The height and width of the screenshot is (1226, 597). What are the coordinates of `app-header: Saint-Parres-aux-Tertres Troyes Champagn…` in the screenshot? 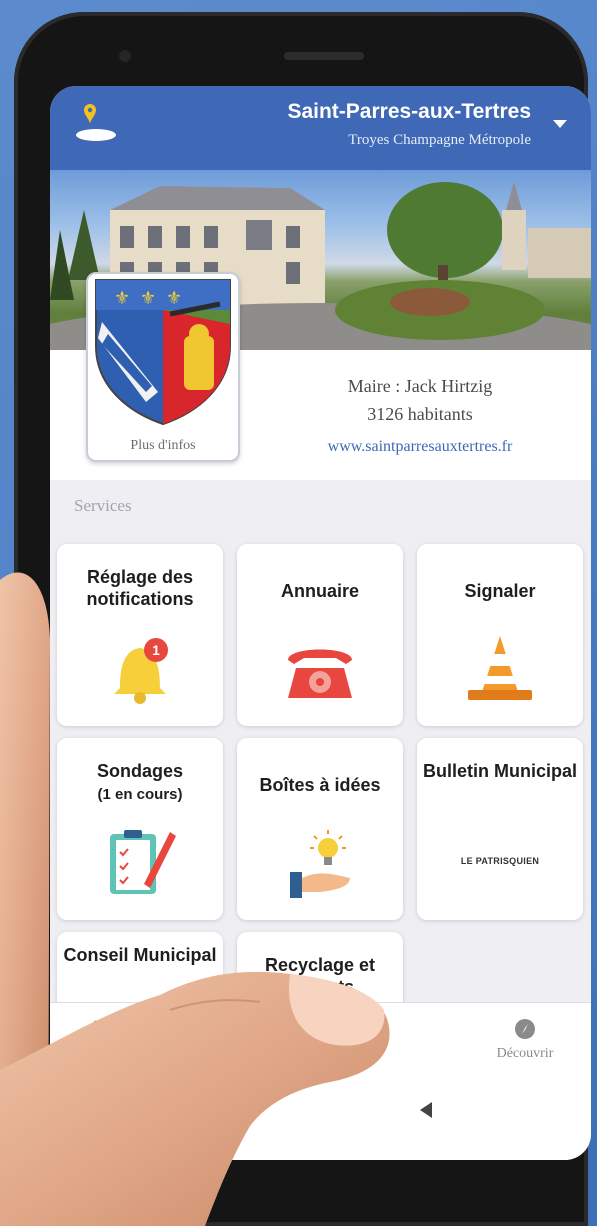 It's located at (320, 128).